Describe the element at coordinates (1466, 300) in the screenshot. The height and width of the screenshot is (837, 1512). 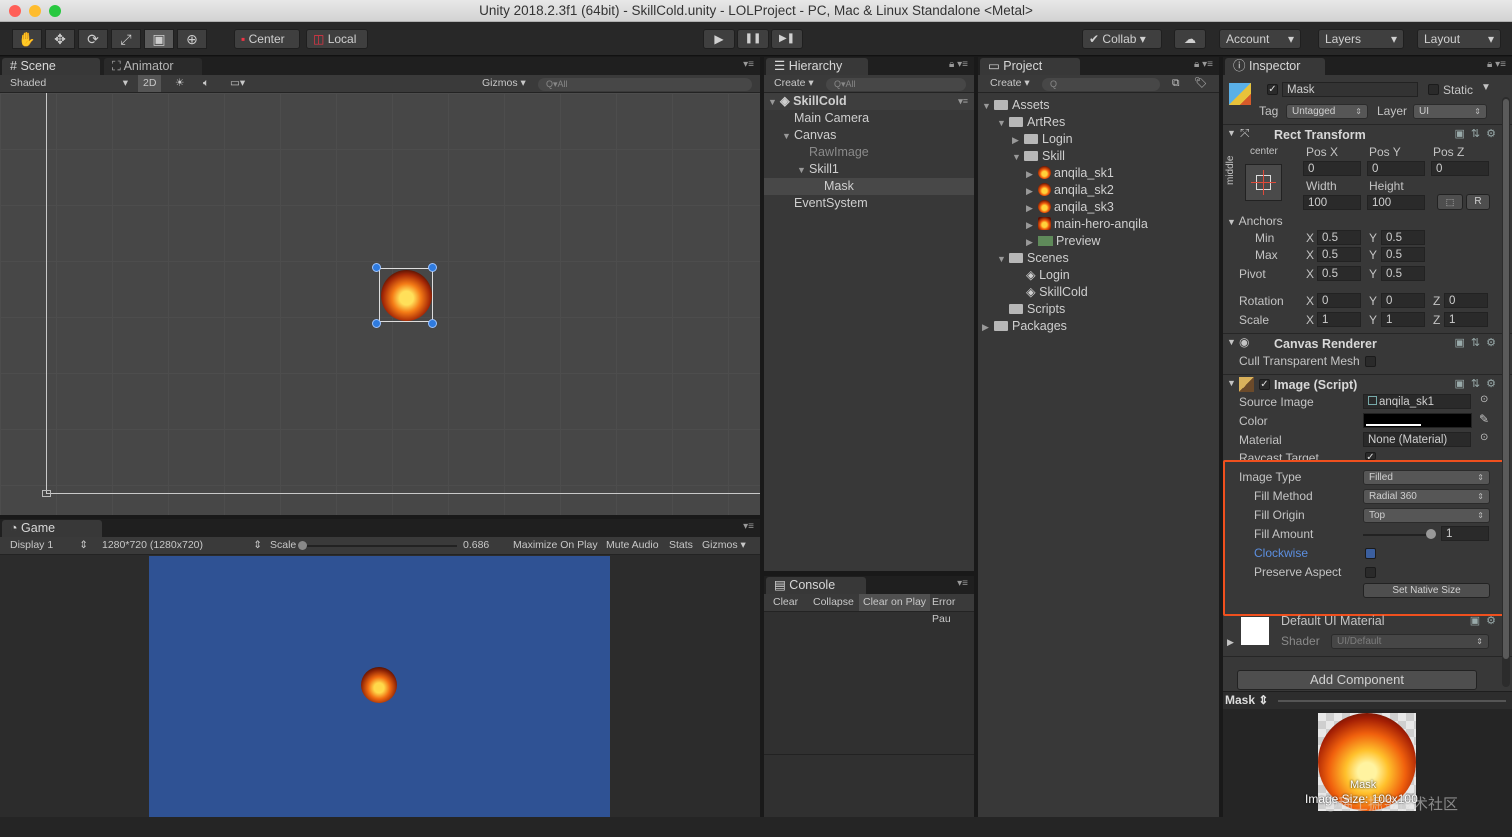
I see `rotation-z-input: 0` at that location.